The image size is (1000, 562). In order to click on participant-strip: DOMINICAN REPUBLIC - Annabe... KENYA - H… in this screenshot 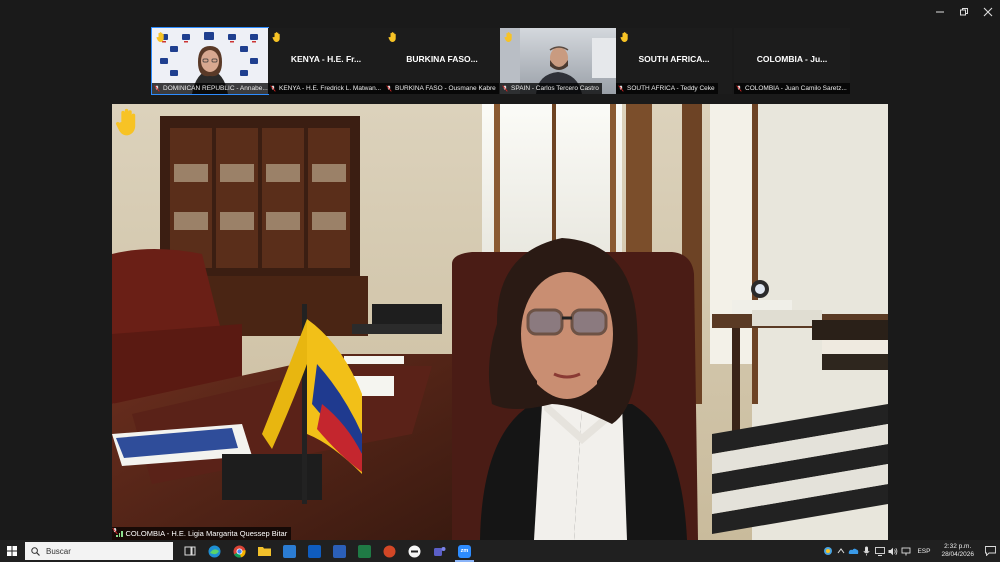, I will do `click(500, 61)`.